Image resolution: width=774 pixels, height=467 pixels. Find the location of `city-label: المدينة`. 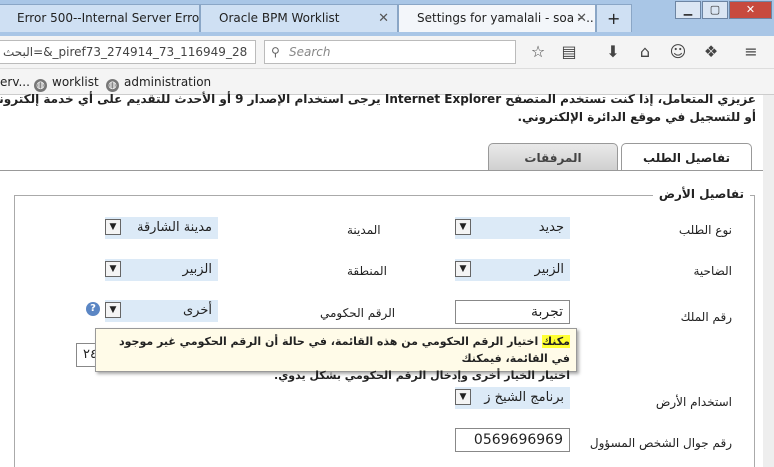

city-label: المدينة is located at coordinates (364, 230).